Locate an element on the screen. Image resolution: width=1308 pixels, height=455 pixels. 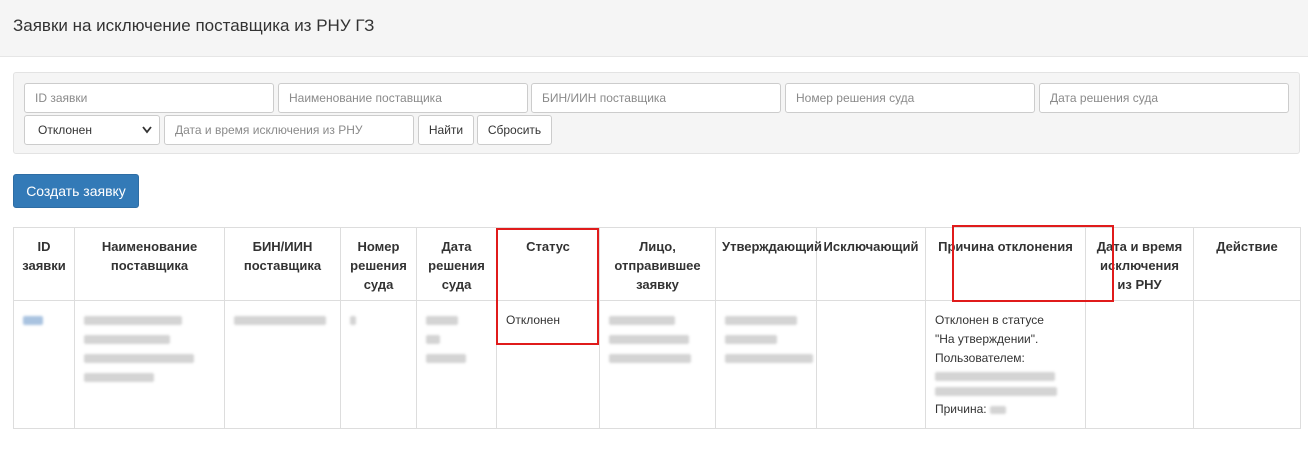
column-header-excluder: Исключающий is located at coordinates (871, 264).